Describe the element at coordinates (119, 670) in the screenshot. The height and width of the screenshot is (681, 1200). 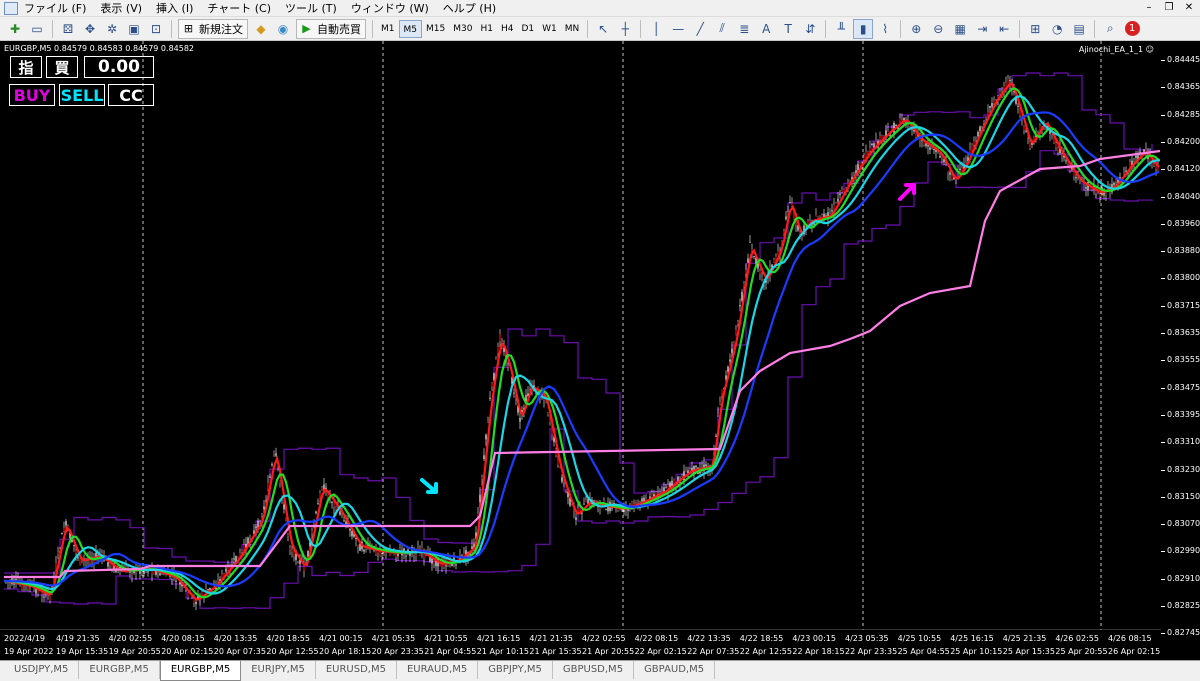
I see `tab-eurgbp-m5: EURGBP,M5` at that location.